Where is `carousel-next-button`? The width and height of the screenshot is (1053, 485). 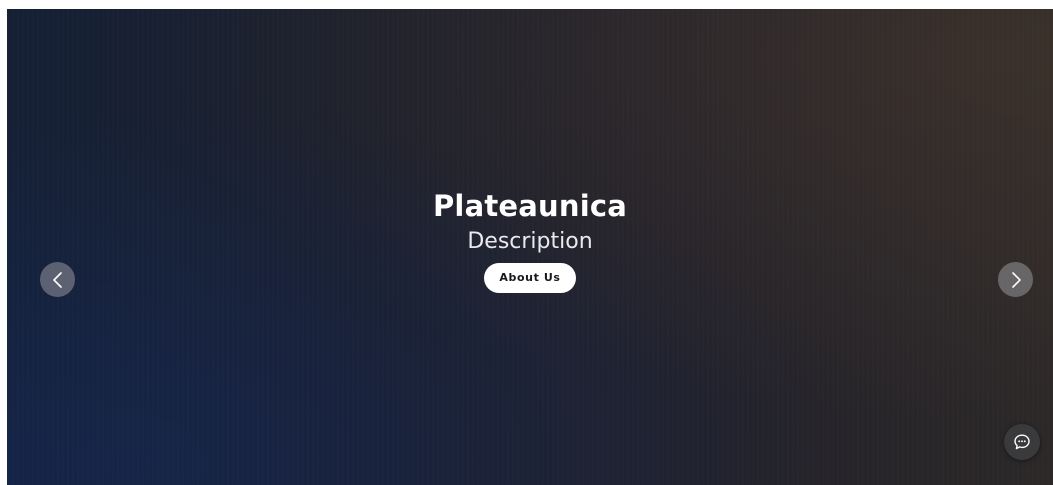 carousel-next-button is located at coordinates (1015, 279).